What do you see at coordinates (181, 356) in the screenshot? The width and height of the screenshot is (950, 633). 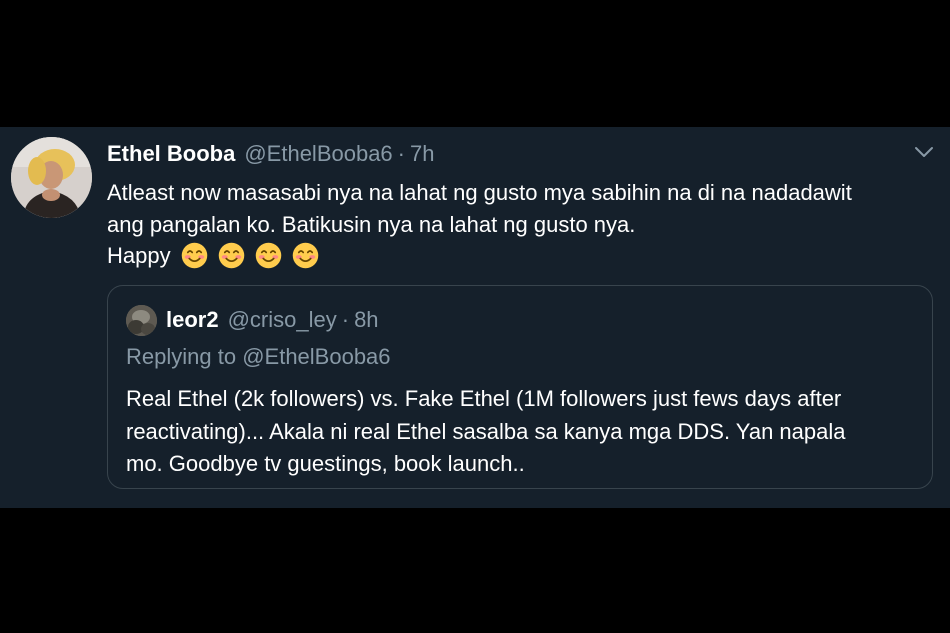 I see `replying-to-label: Replying to` at bounding box center [181, 356].